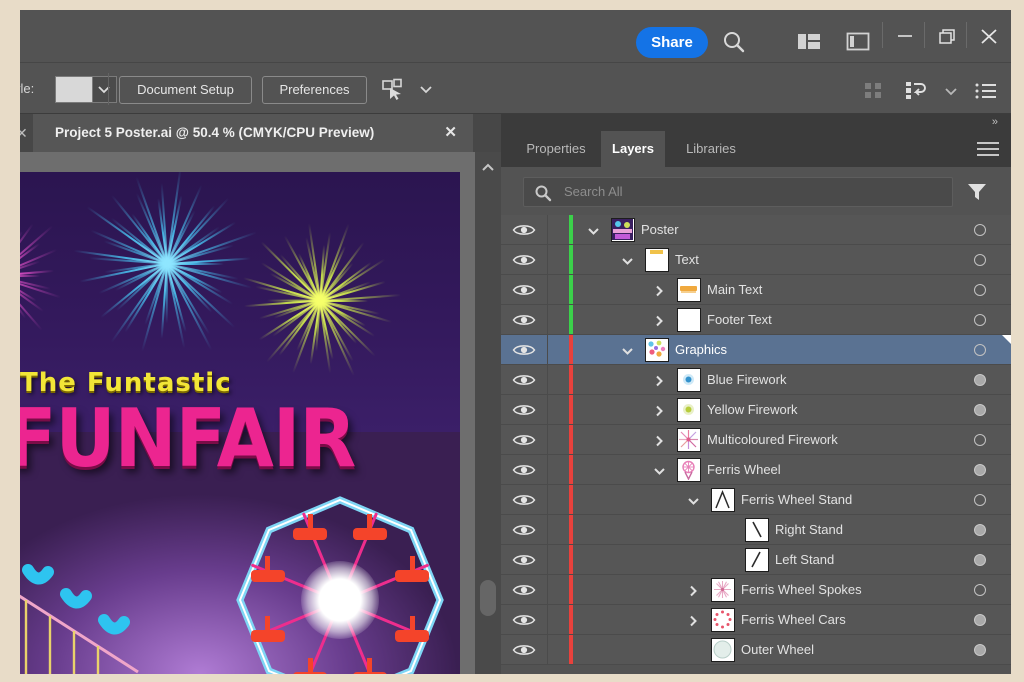 The width and height of the screenshot is (1024, 682). I want to click on select-similar-icon, so click(394, 92).